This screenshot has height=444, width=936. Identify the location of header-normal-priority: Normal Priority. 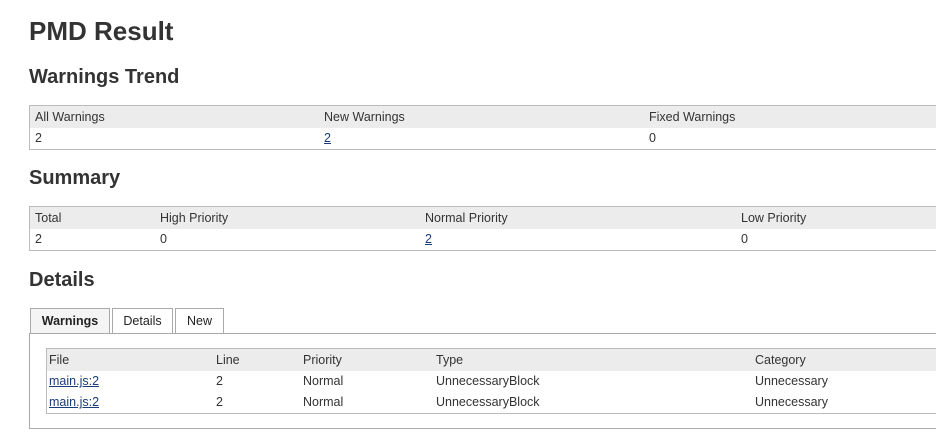
(466, 218).